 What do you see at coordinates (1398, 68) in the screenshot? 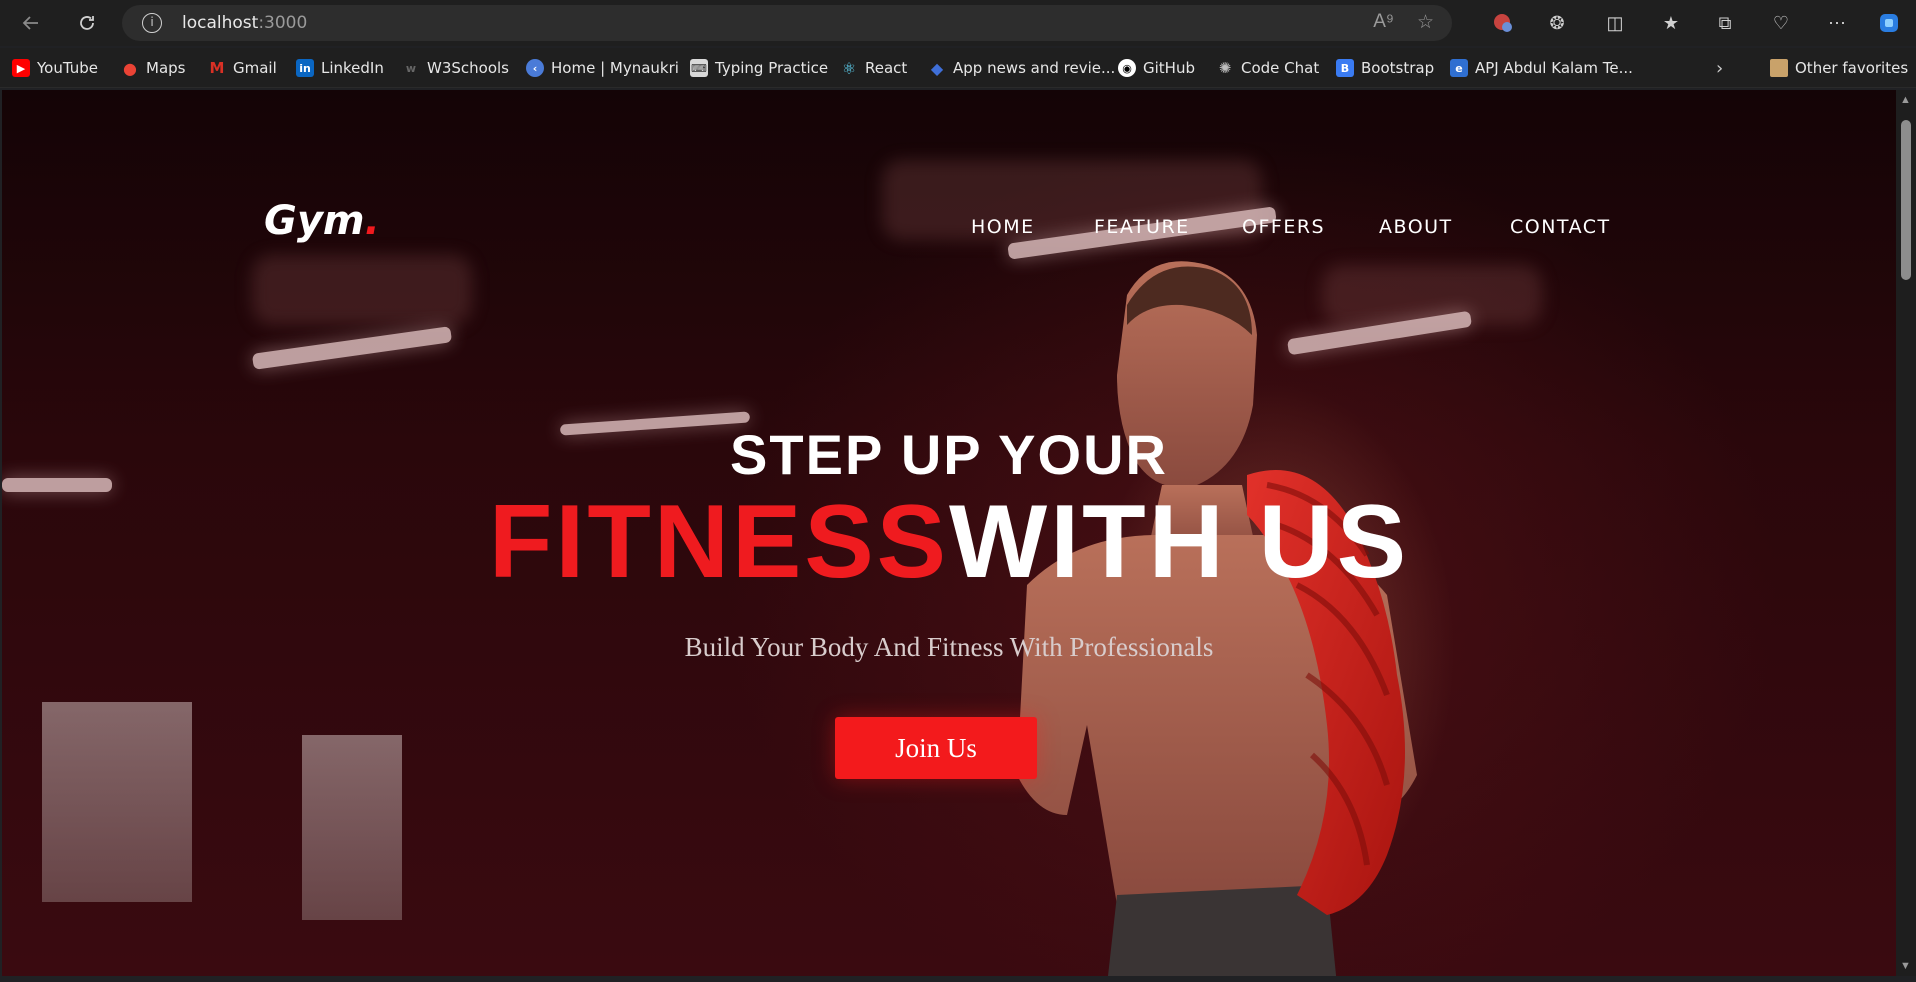
I see `bookmark-label: Bootstrap` at bounding box center [1398, 68].